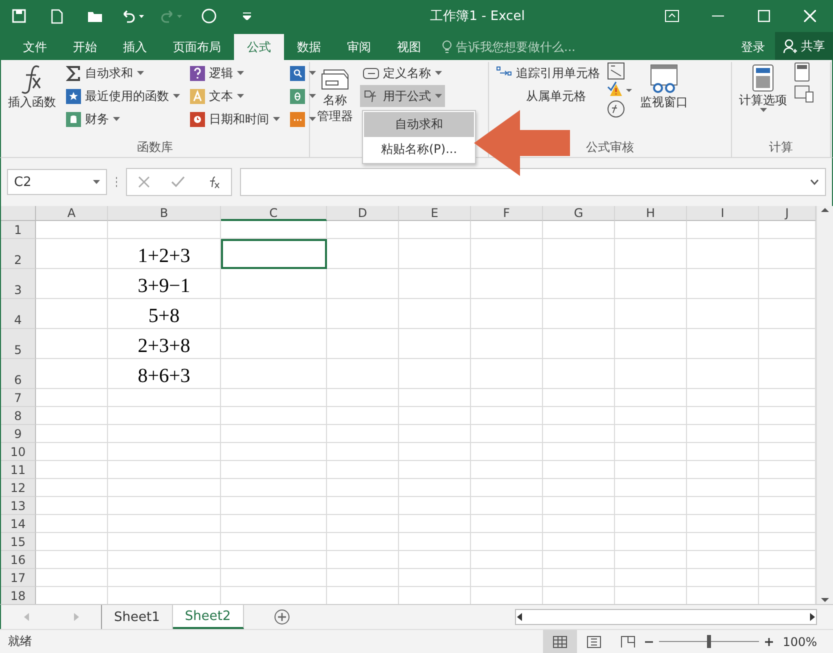 This screenshot has width=833, height=653. What do you see at coordinates (247, 16) in the screenshot?
I see `customize-toolbar-icon` at bounding box center [247, 16].